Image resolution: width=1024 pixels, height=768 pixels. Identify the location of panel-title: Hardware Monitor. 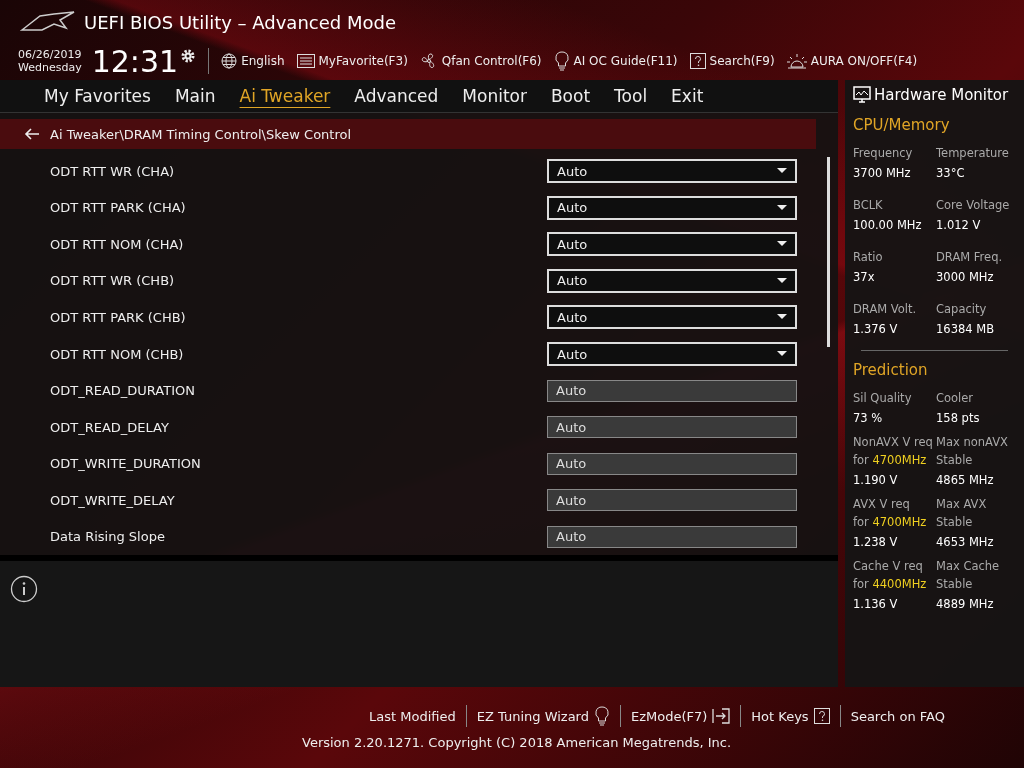
(941, 95).